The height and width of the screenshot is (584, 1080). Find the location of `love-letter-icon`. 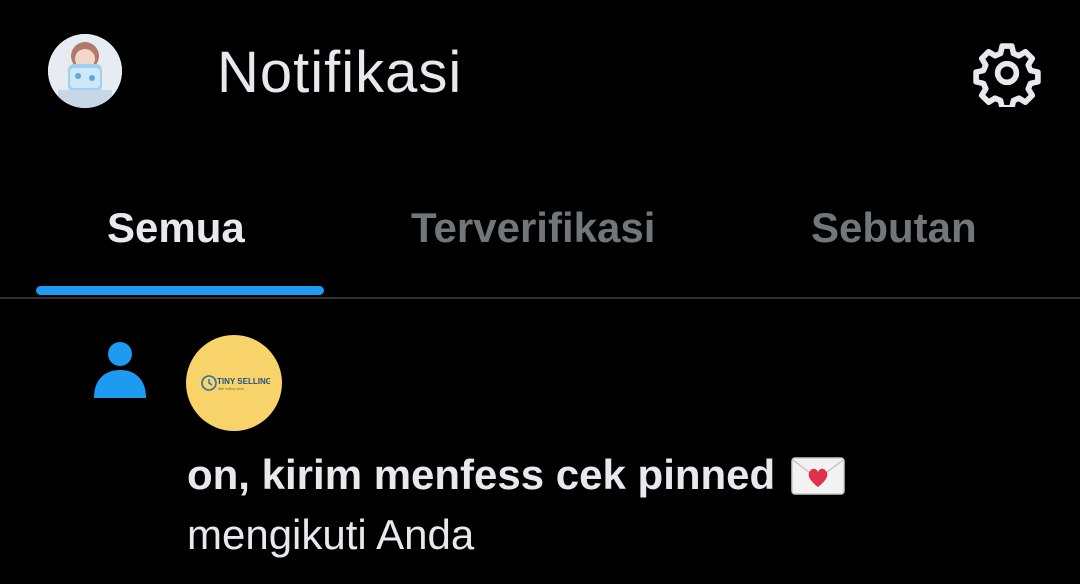

love-letter-icon is located at coordinates (818, 476).